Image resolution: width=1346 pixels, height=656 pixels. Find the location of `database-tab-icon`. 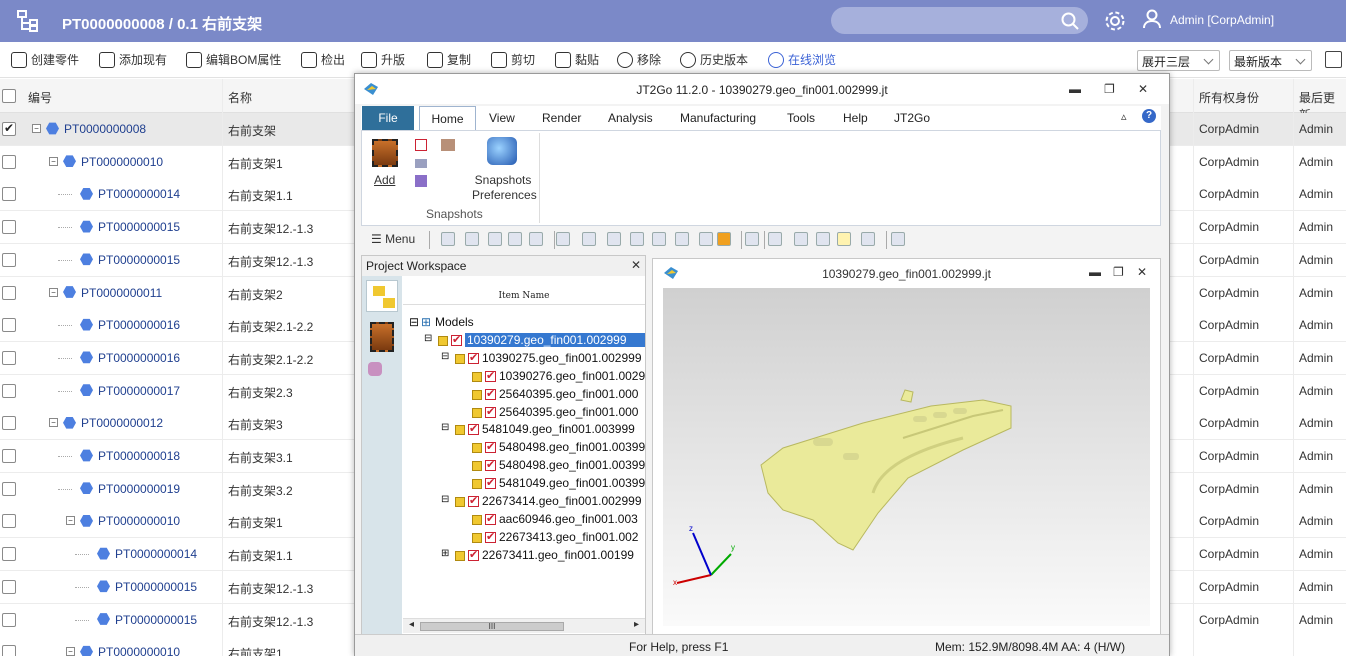

database-tab-icon is located at coordinates (375, 369).